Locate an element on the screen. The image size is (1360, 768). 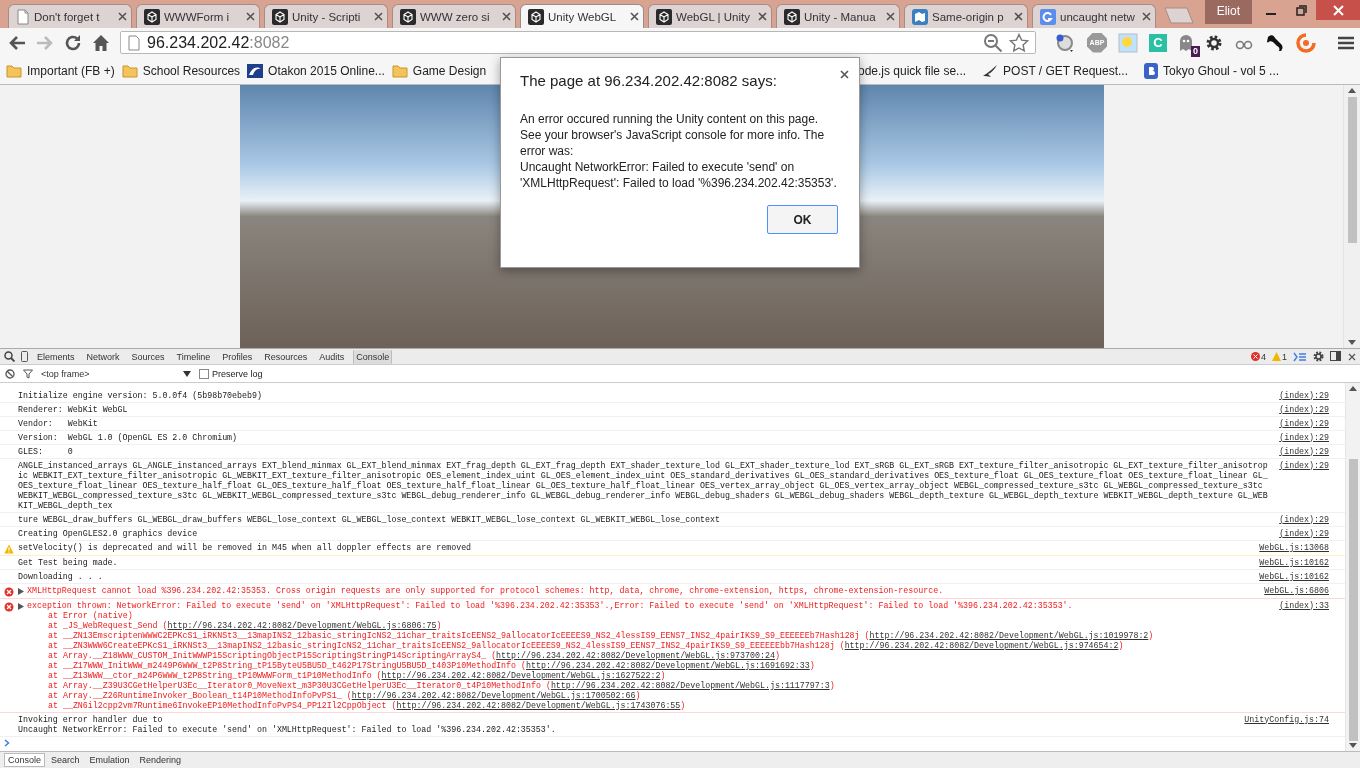
menu-icon is located at coordinates (1346, 42).